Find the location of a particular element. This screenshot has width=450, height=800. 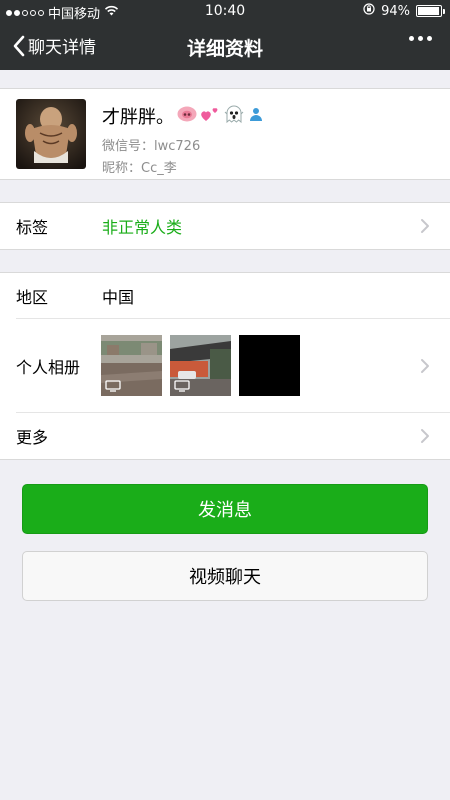

ghost-emoji is located at coordinates (234, 116).